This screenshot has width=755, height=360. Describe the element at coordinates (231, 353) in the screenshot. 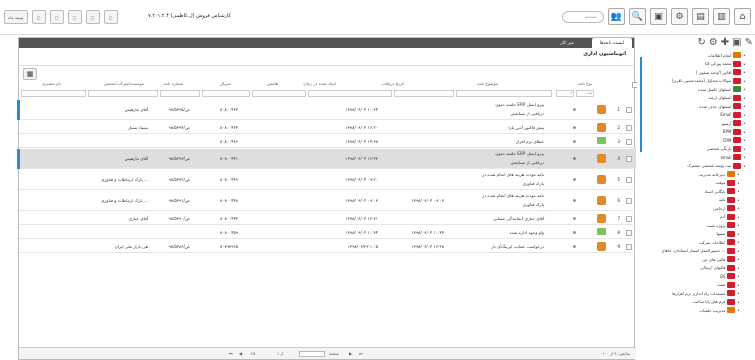

I see `pager-first-icon: ⏮` at that location.